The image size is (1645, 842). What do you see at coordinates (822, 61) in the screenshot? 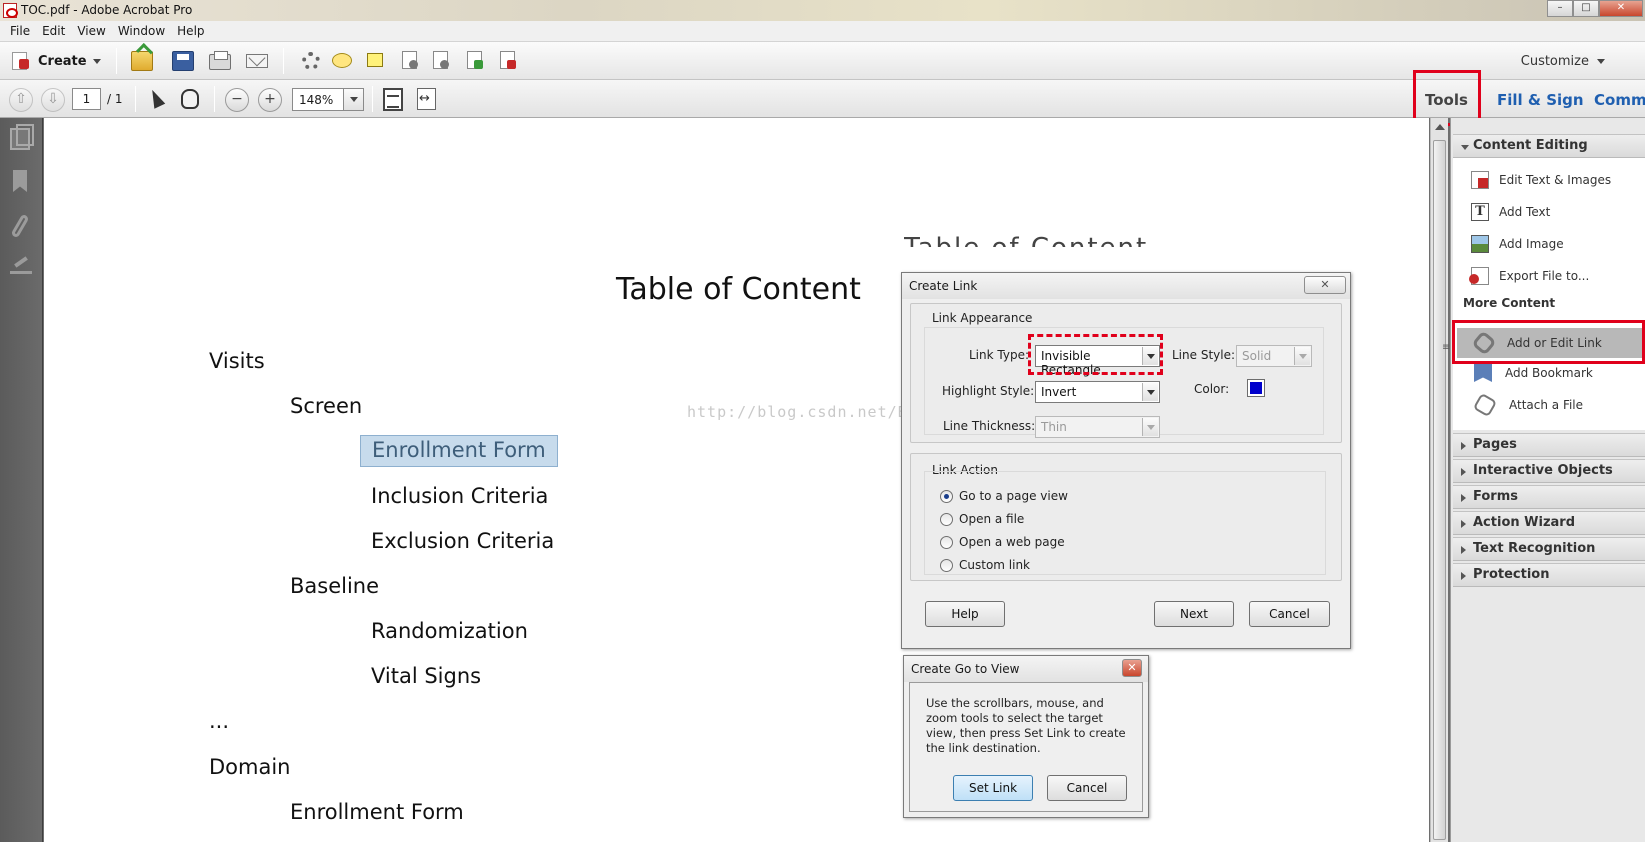
I see `main-toolbar: Create Customize` at bounding box center [822, 61].